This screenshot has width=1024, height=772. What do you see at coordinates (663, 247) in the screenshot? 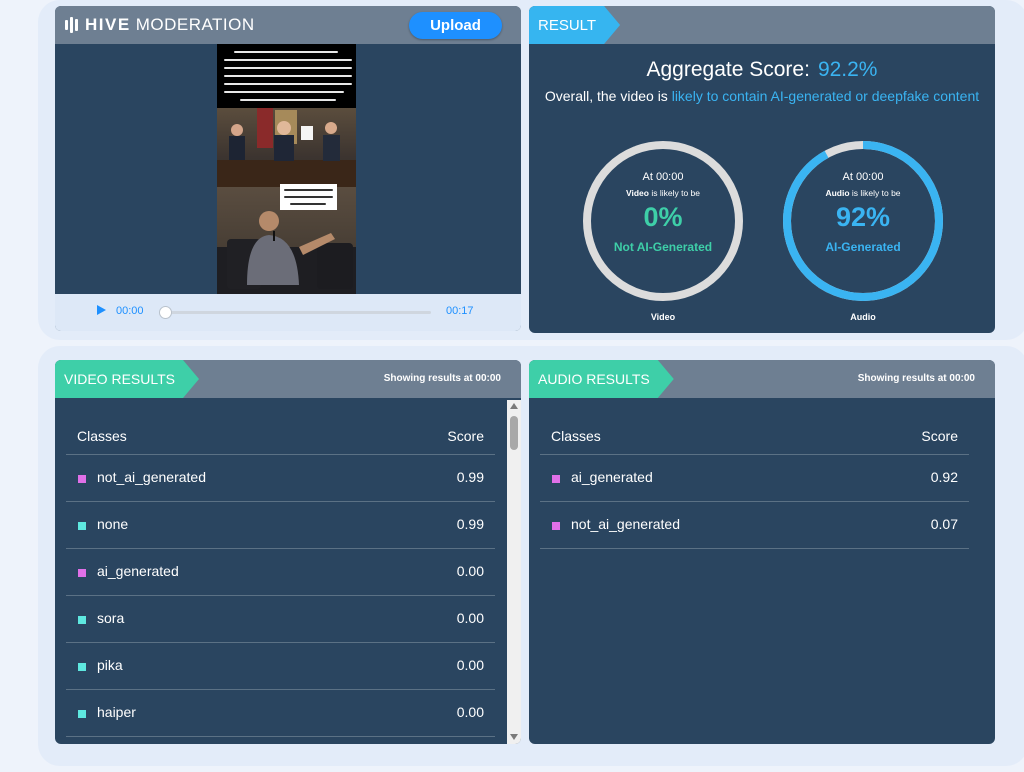
I see `video-gauge-label: Not AI-Generated` at bounding box center [663, 247].